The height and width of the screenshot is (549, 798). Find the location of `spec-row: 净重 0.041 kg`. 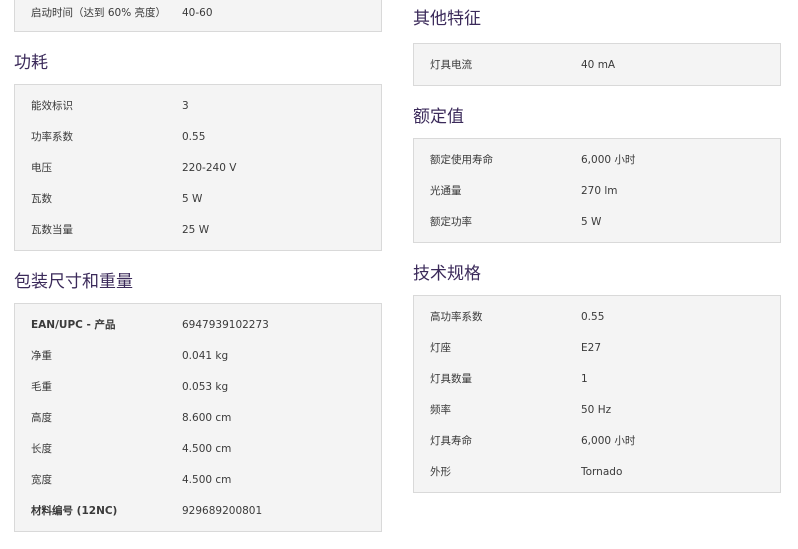

spec-row: 净重 0.041 kg is located at coordinates (198, 355).